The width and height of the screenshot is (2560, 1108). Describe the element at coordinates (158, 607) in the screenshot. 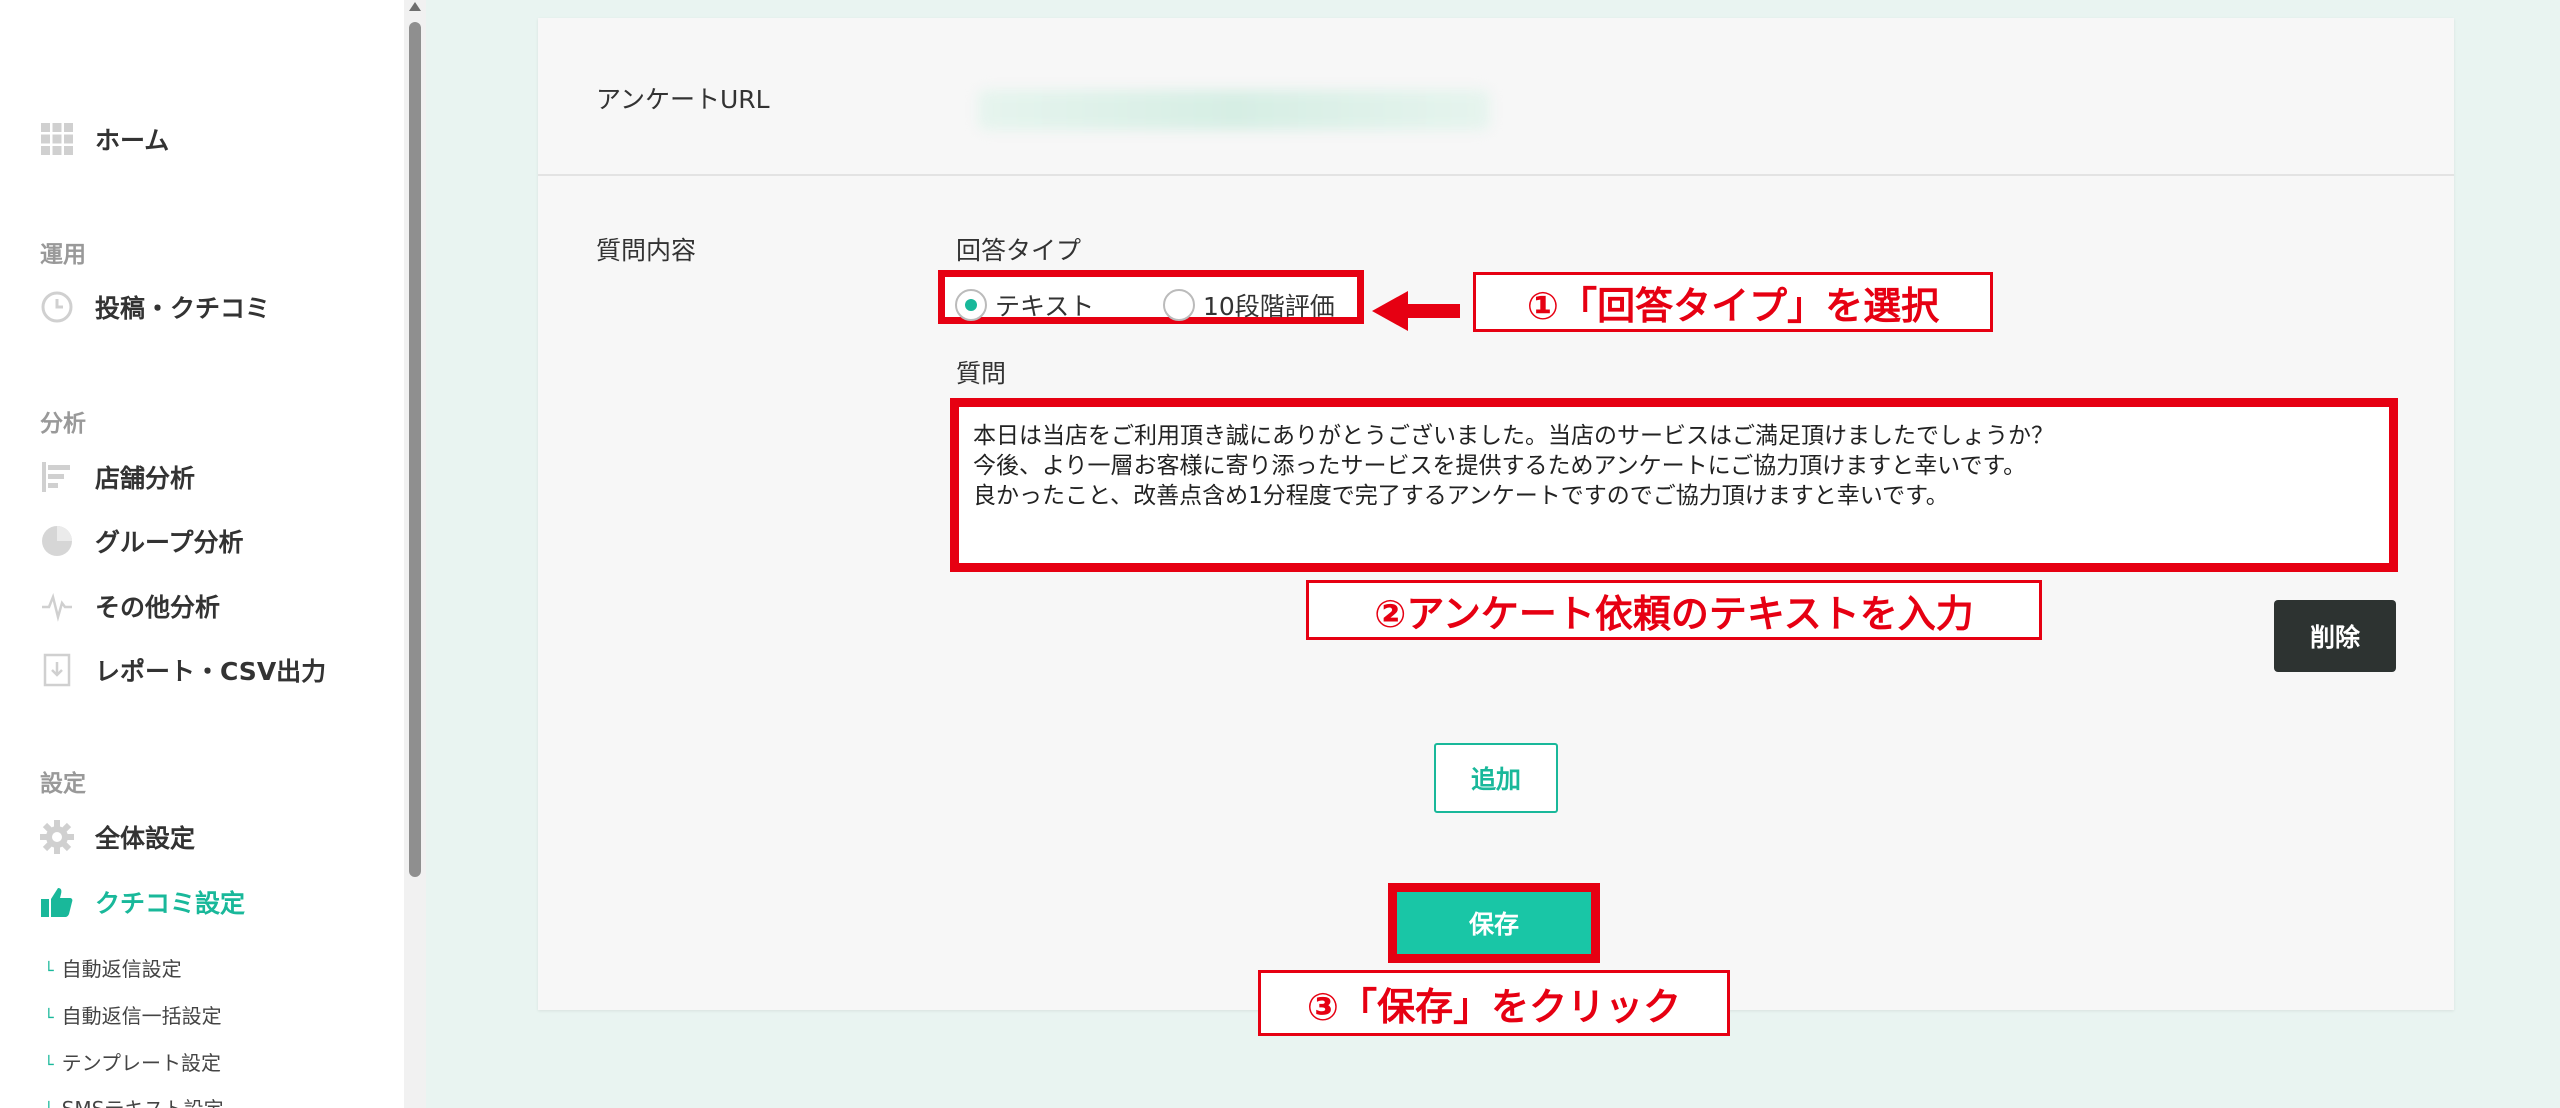

I see `nav-other-analysis-label: その他分析` at that location.